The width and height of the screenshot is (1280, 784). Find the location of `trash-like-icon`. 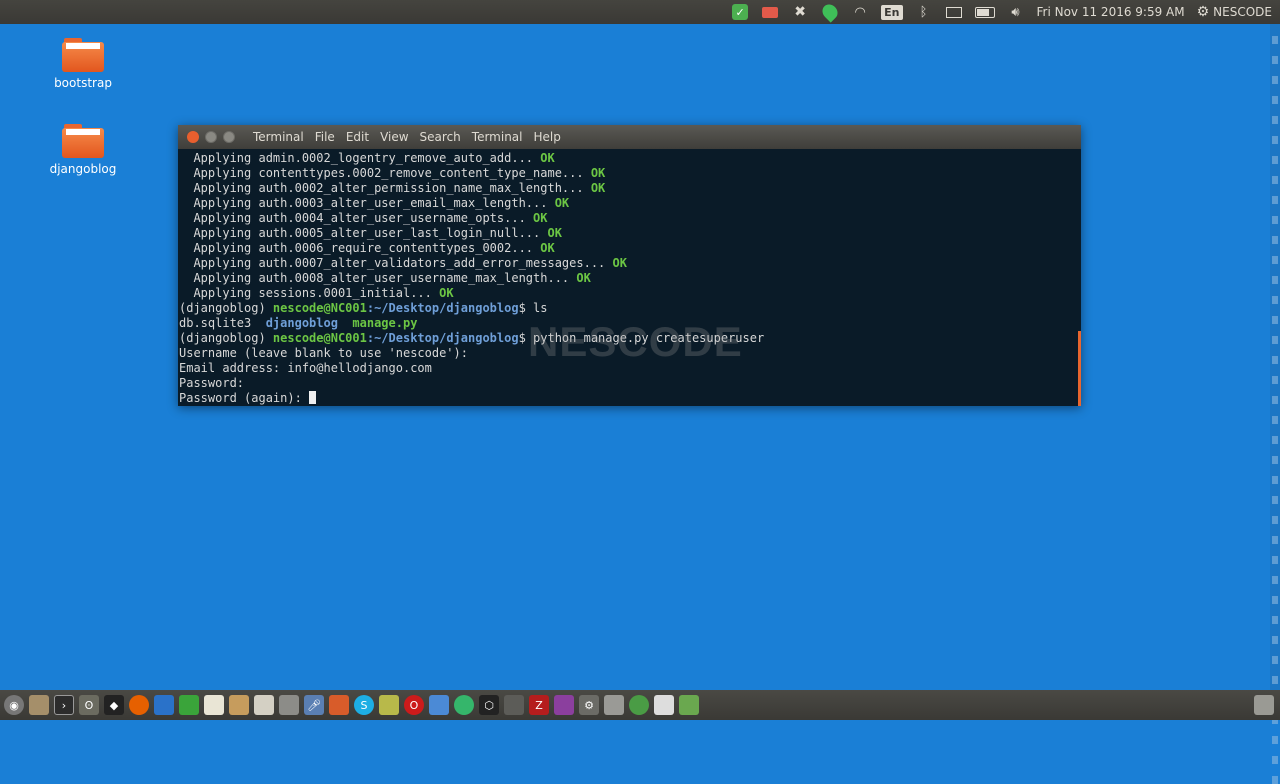

trash-like-icon is located at coordinates (289, 705).